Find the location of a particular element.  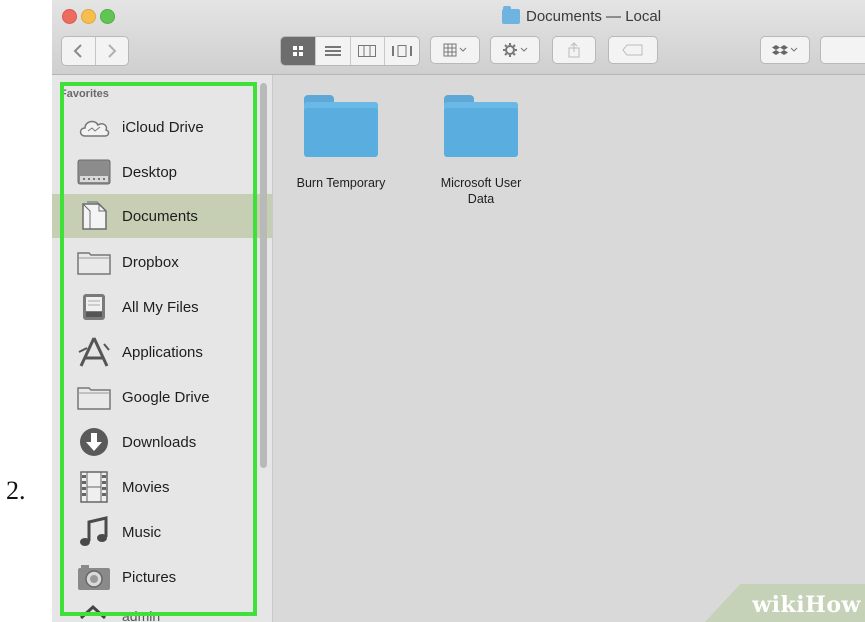

tag-button is located at coordinates (633, 50).